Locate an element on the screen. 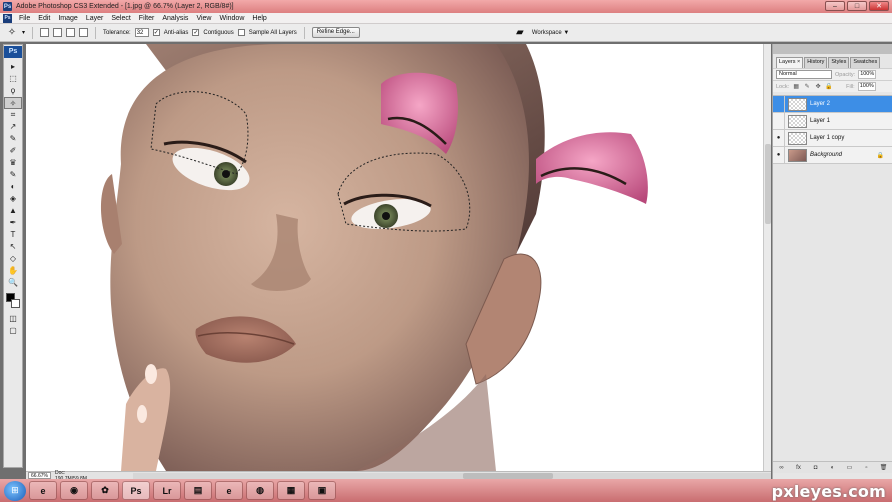 This screenshot has height=502, width=892. new-layer-icon: ▫ is located at coordinates (867, 468).